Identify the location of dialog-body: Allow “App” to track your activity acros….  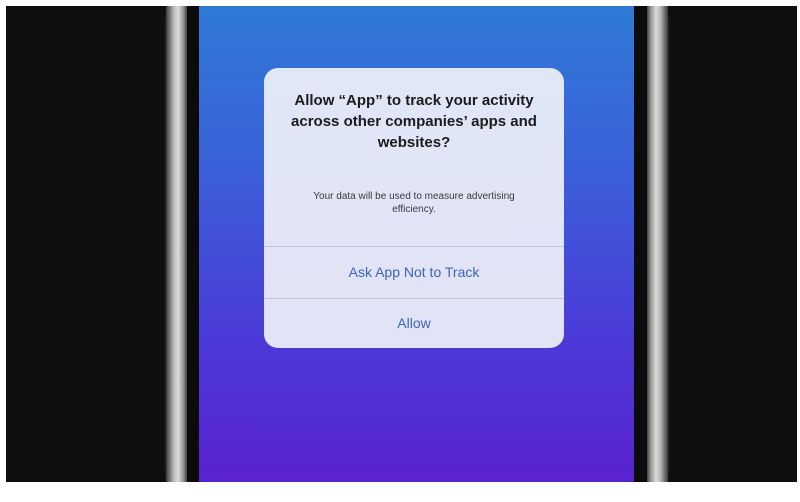
(414, 157).